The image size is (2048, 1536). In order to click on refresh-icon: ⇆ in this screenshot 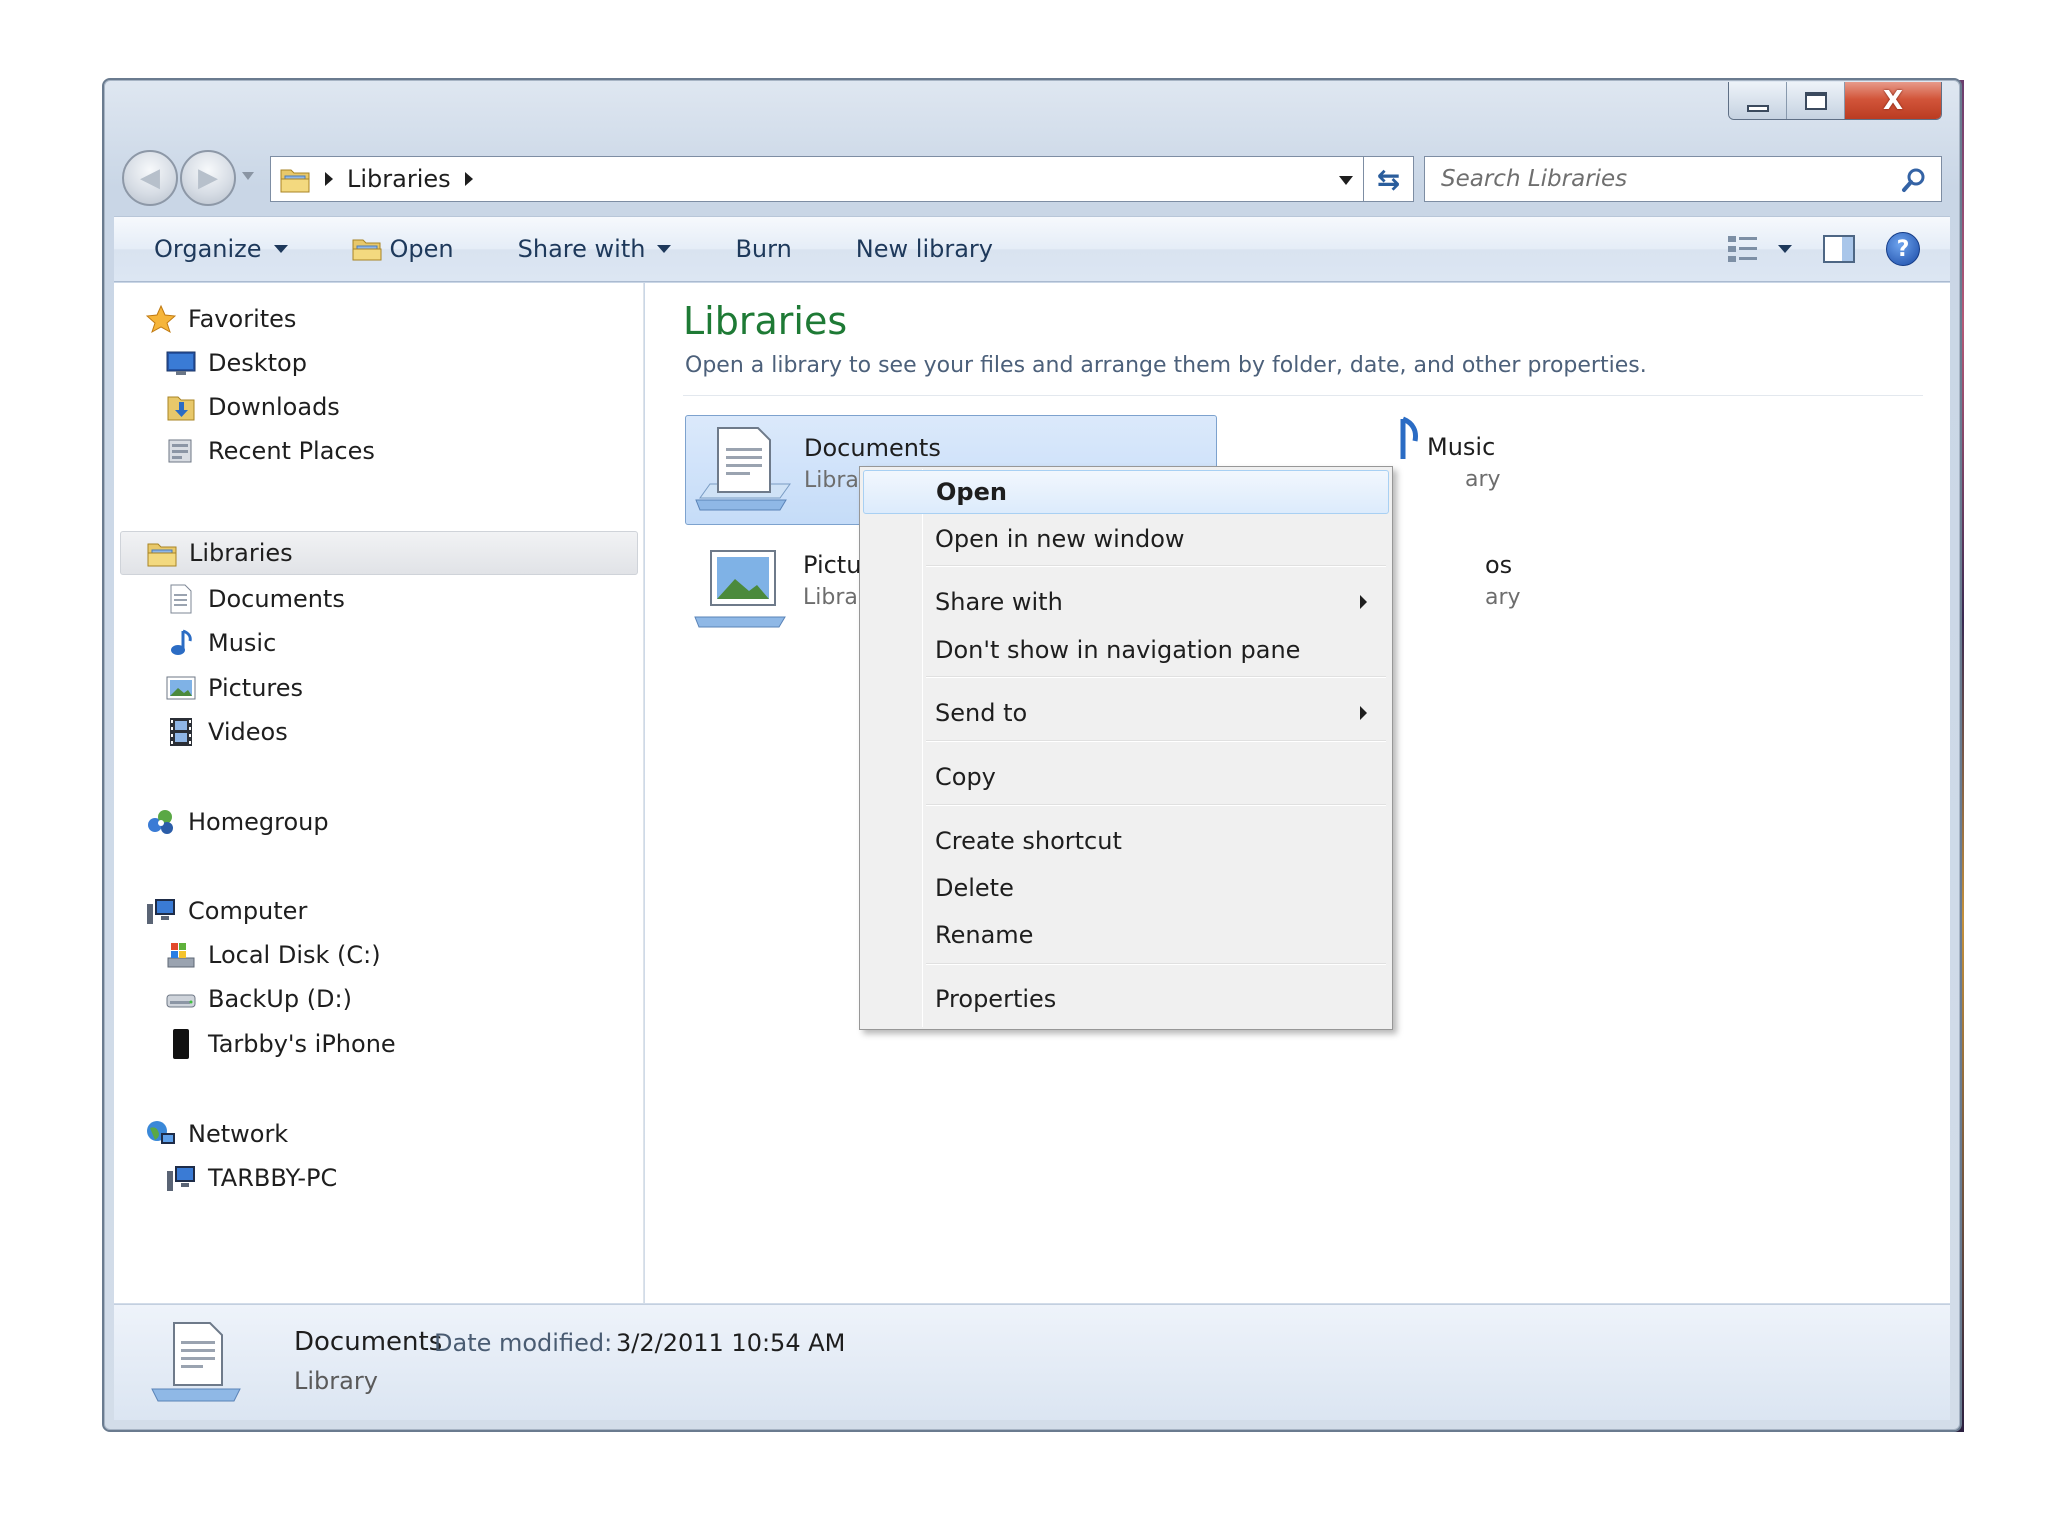, I will do `click(1388, 179)`.